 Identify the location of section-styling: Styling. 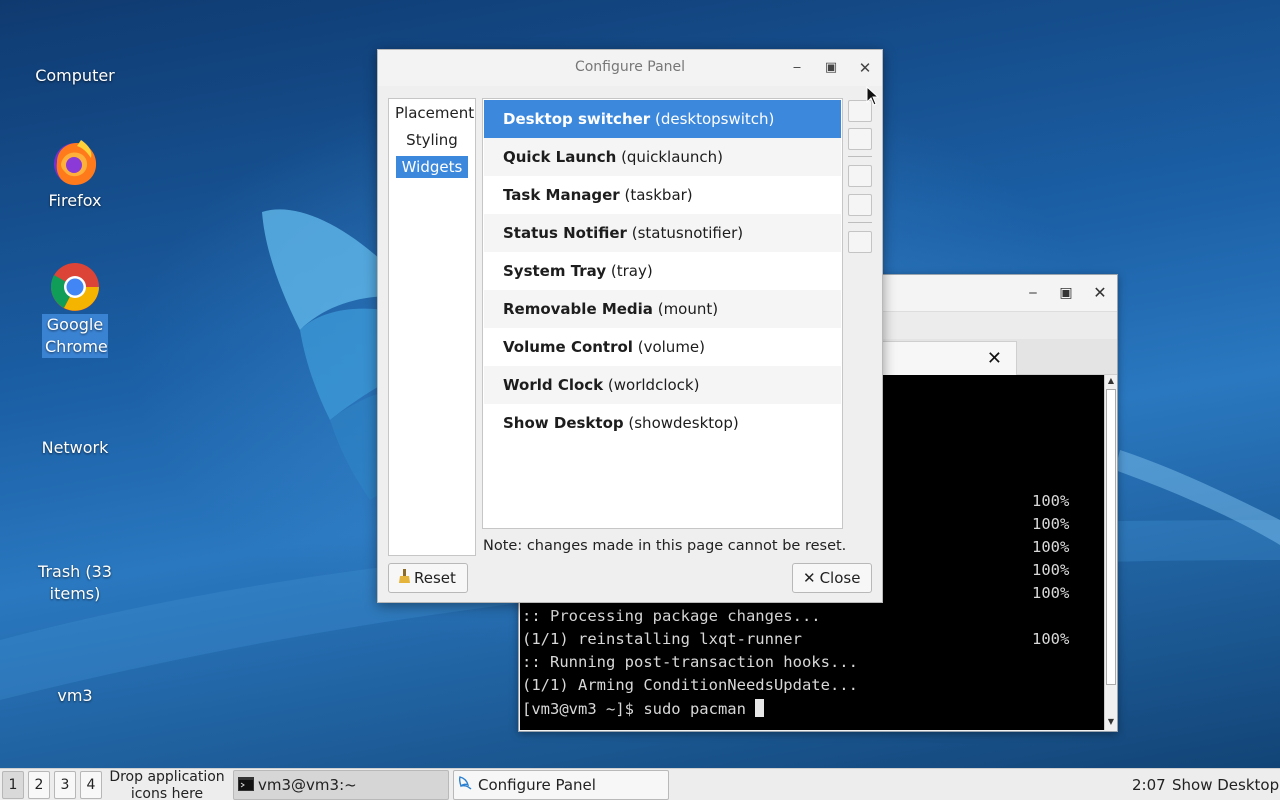
(432, 140).